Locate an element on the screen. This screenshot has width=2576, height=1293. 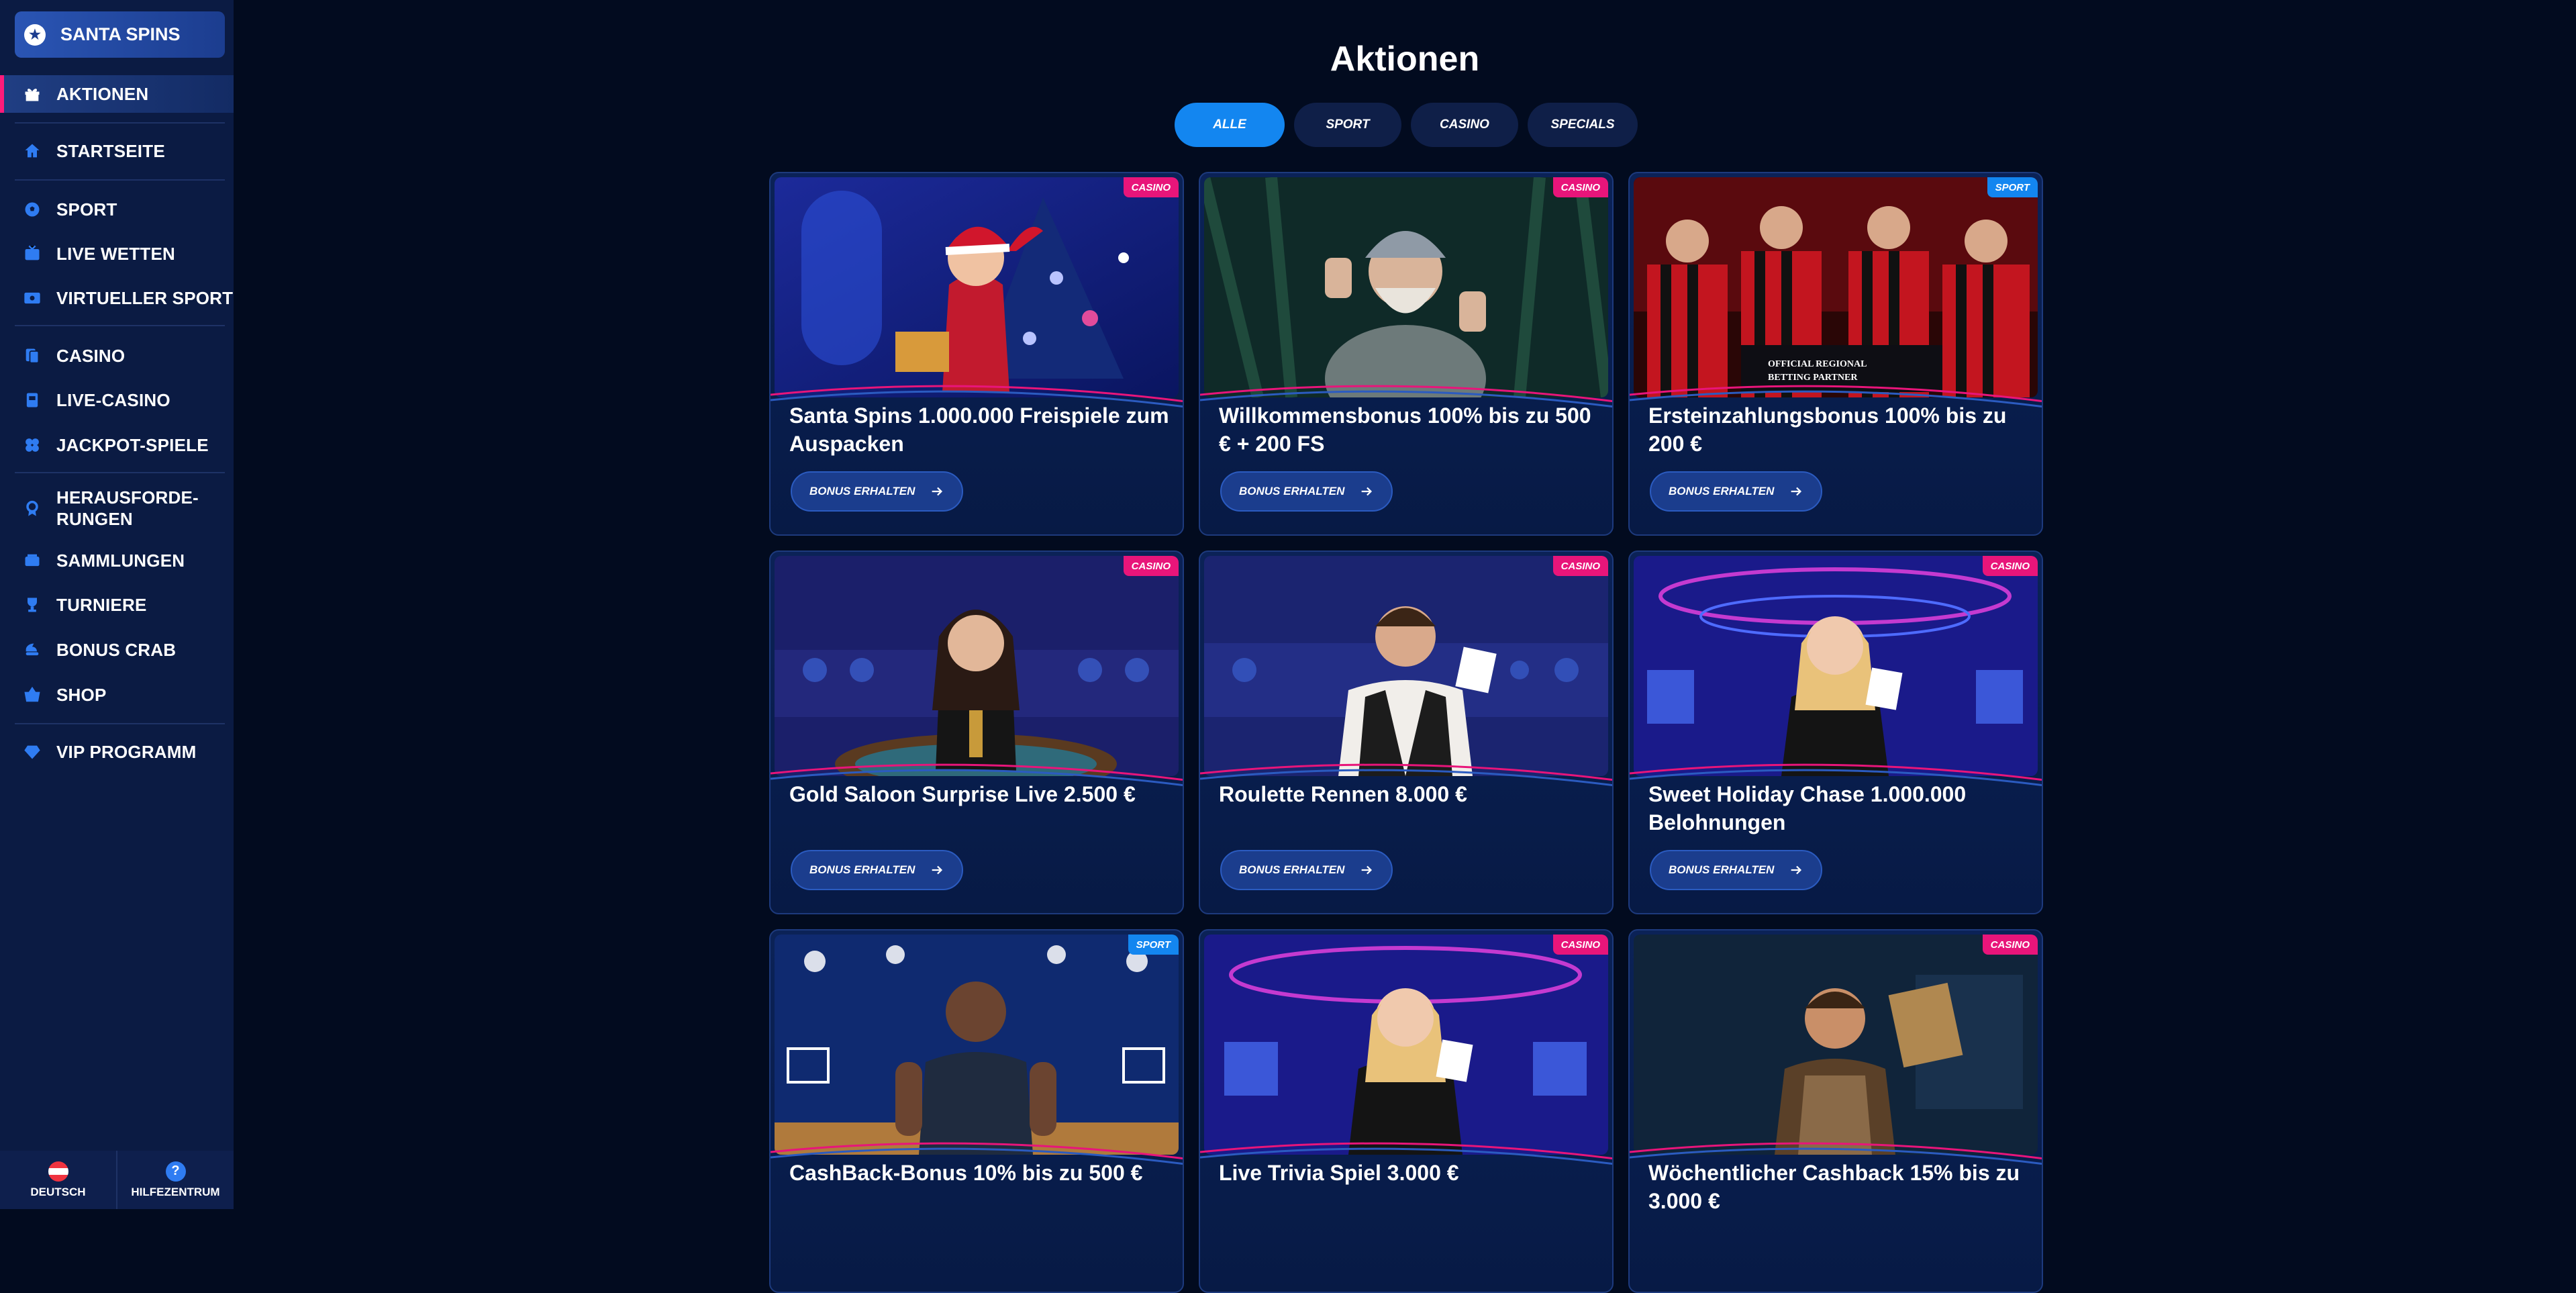
sidebar-item-sport: SPORT is located at coordinates (117, 209).